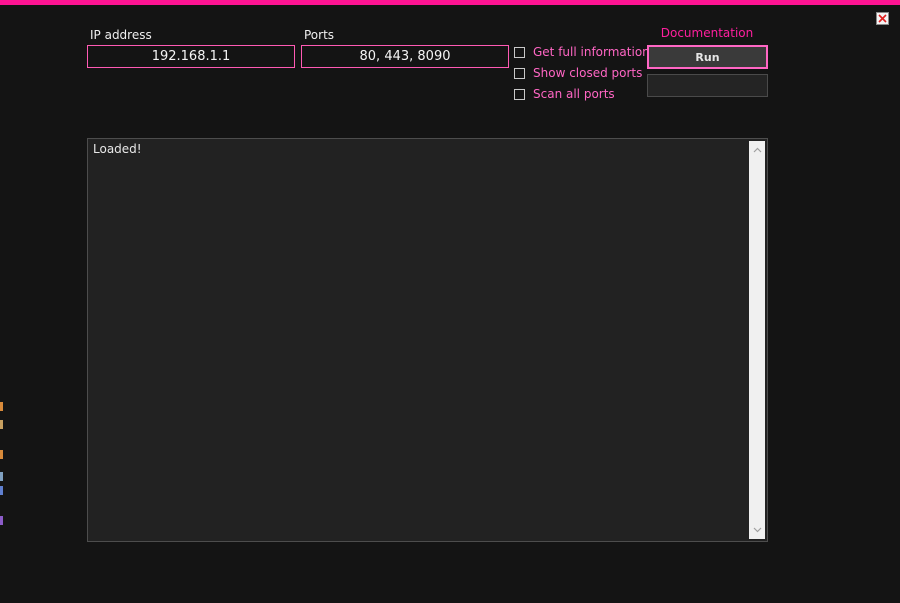 Image resolution: width=900 pixels, height=603 pixels. What do you see at coordinates (121, 35) in the screenshot?
I see `ip-address-label: IP address` at bounding box center [121, 35].